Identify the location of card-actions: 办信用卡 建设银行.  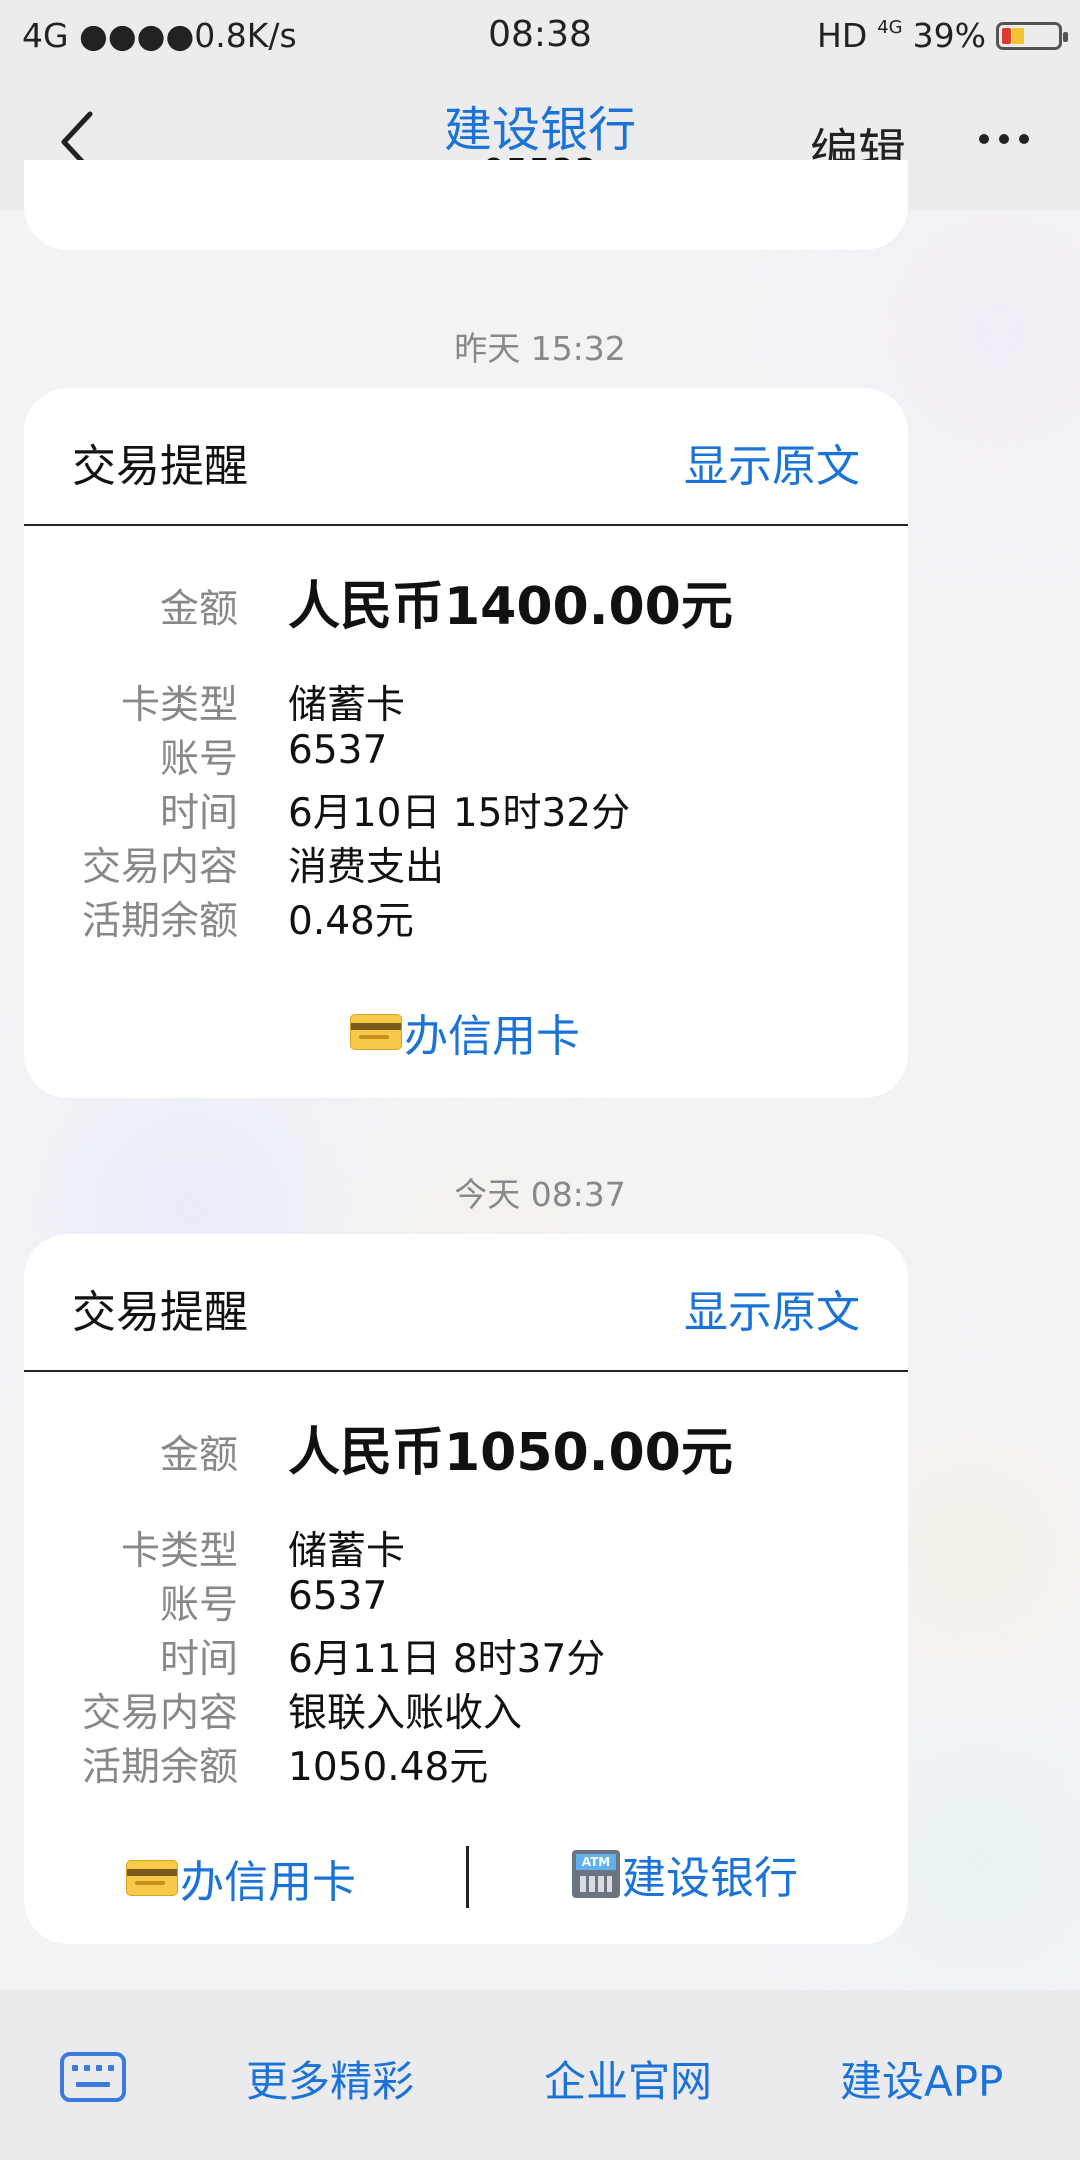
(466, 1881).